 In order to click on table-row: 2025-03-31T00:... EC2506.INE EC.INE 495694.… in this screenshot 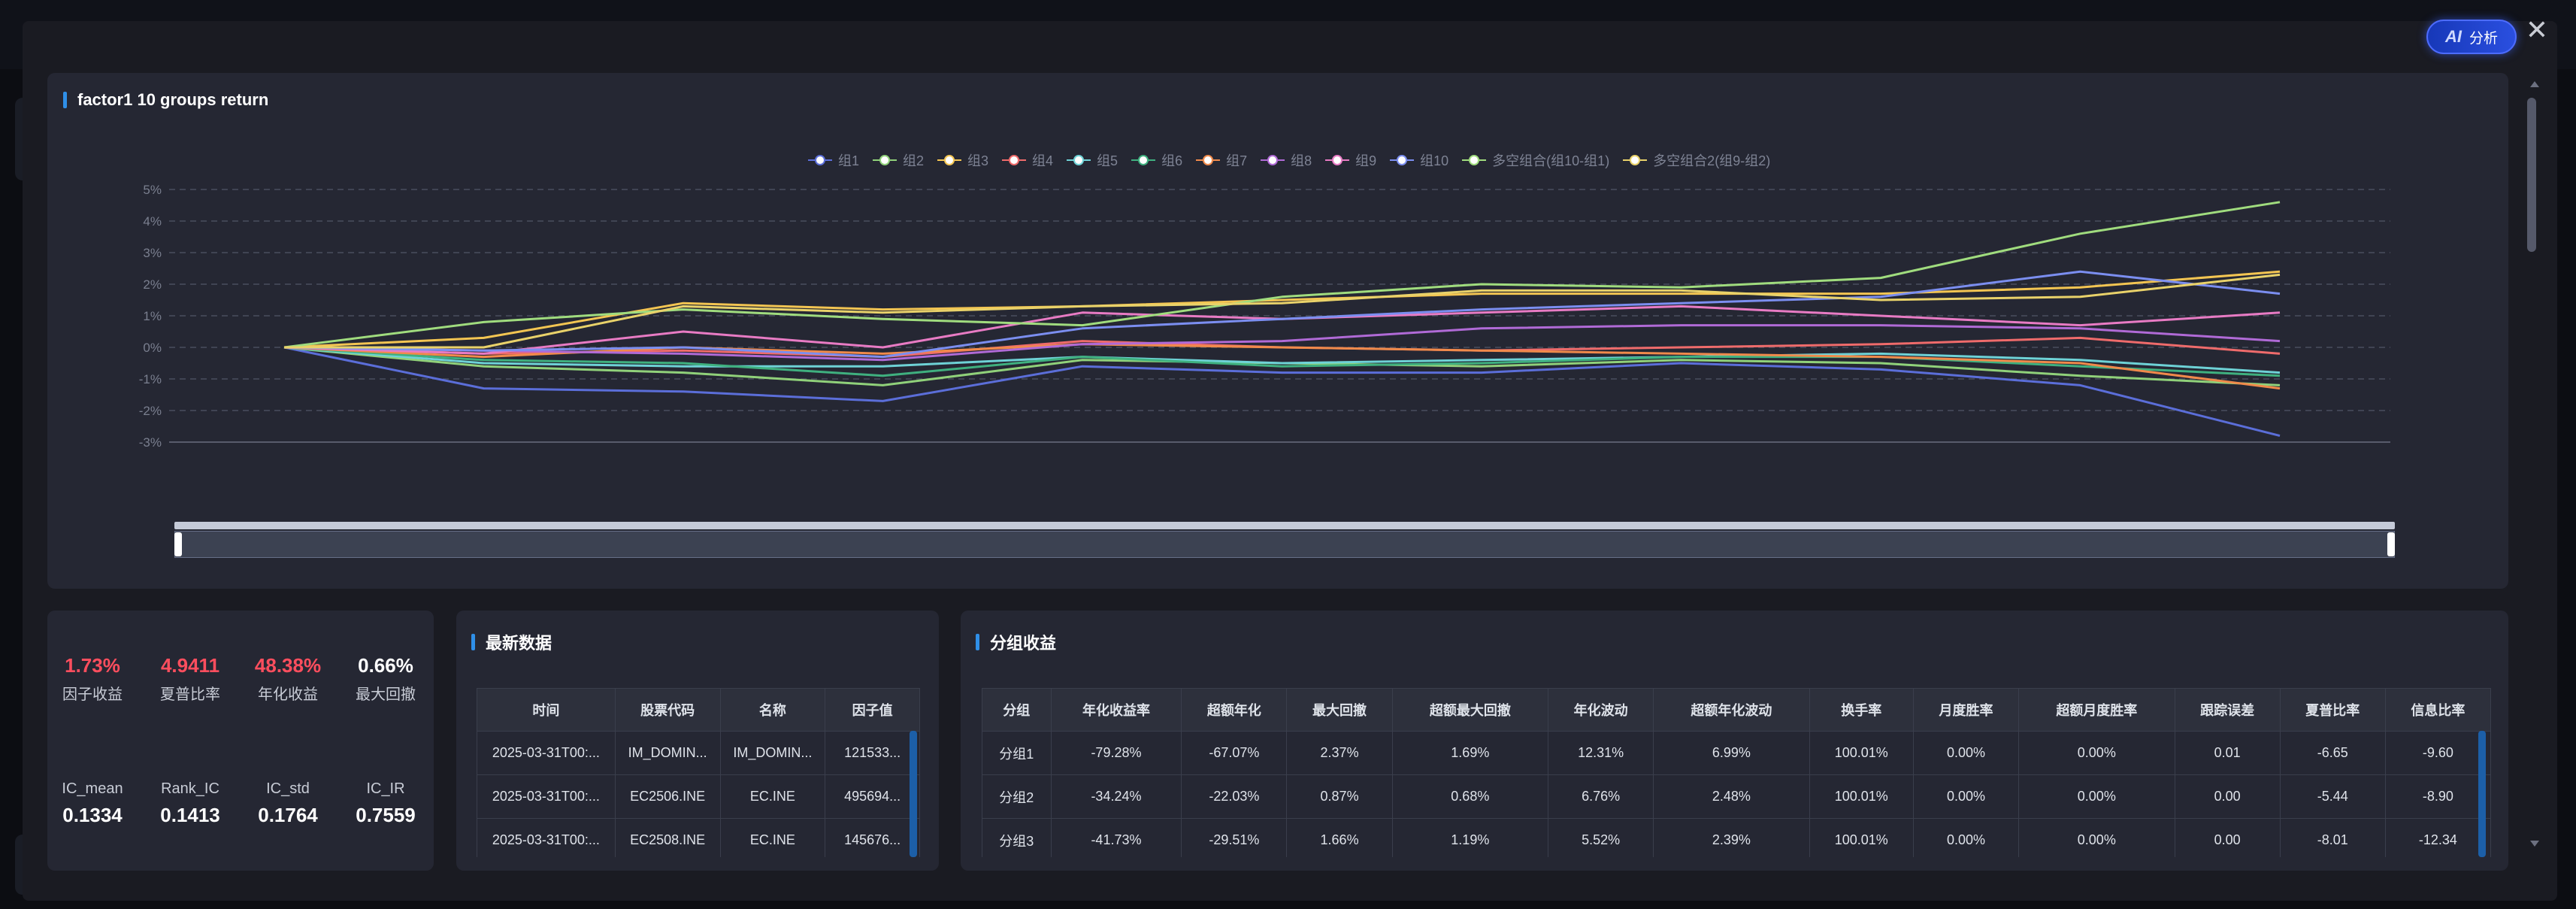, I will do `click(698, 796)`.